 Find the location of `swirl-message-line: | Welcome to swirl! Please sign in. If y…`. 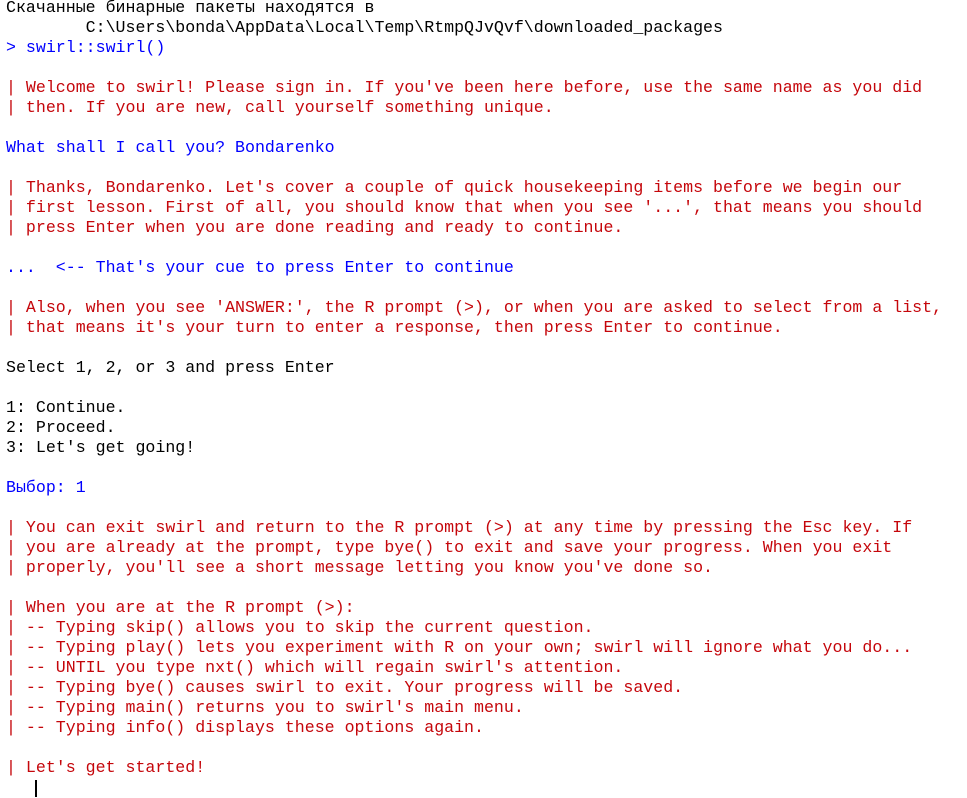

swirl-message-line: | Welcome to swirl! Please sign in. If y… is located at coordinates (464, 87).